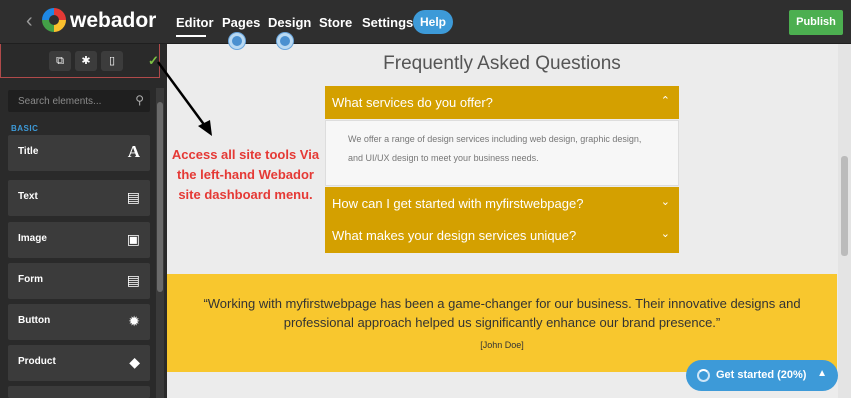  I want to click on nav-active-indicator, so click(191, 36).